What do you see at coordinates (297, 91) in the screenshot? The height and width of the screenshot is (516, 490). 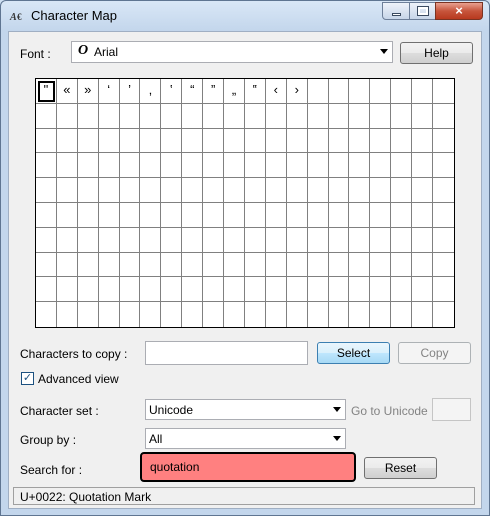 I see `character-cell: ›` at bounding box center [297, 91].